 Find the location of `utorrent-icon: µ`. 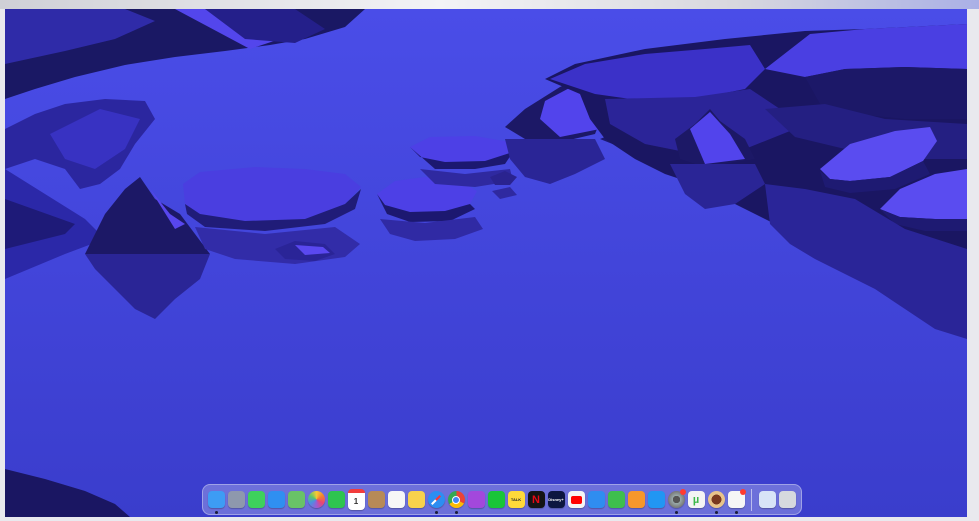

utorrent-icon: µ is located at coordinates (696, 499).